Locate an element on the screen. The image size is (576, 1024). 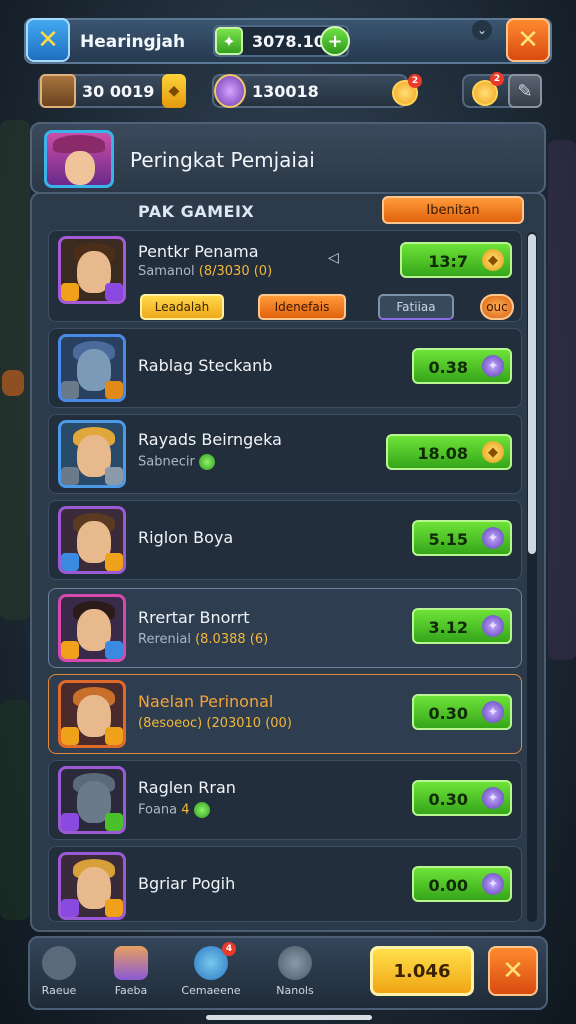
row-name-4: Riglon Boya is located at coordinates (186, 537).